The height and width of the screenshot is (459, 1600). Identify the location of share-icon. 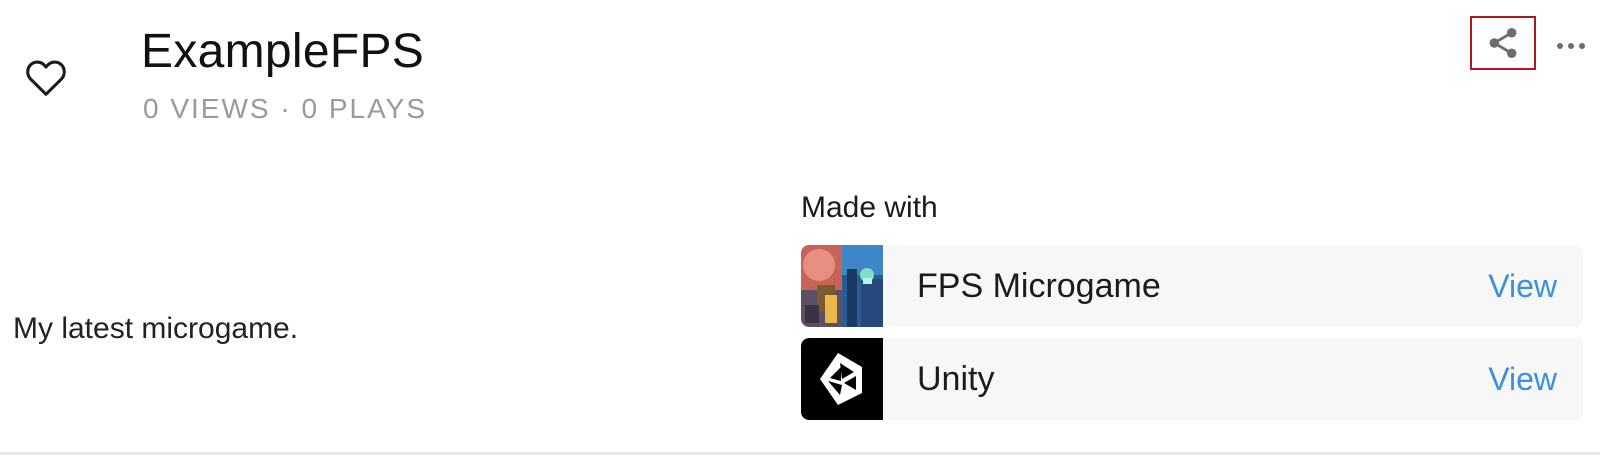
(1503, 43).